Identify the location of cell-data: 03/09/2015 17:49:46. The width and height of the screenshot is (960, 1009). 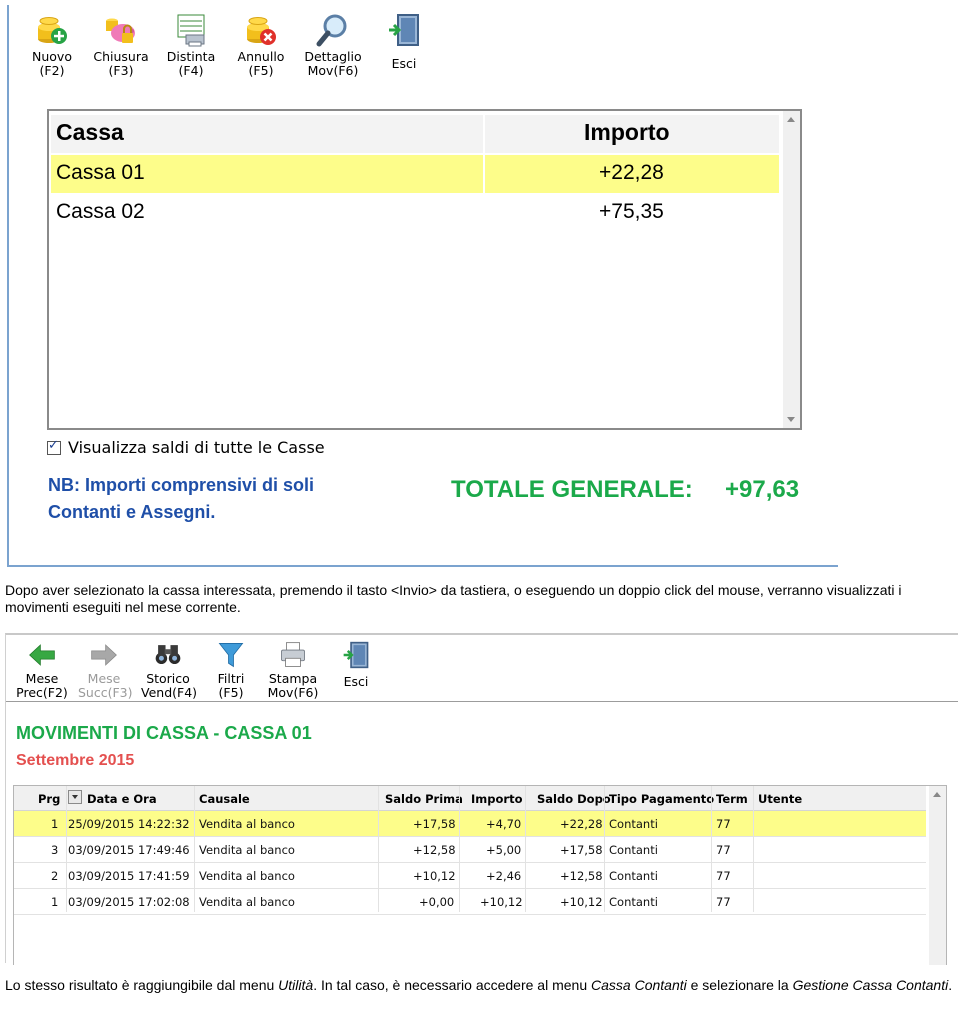
(129, 850).